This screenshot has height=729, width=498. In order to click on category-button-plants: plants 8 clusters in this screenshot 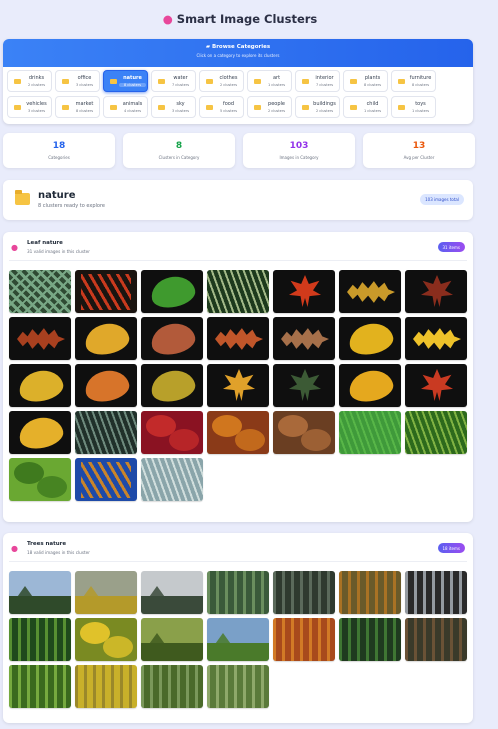, I will do `click(365, 81)`.